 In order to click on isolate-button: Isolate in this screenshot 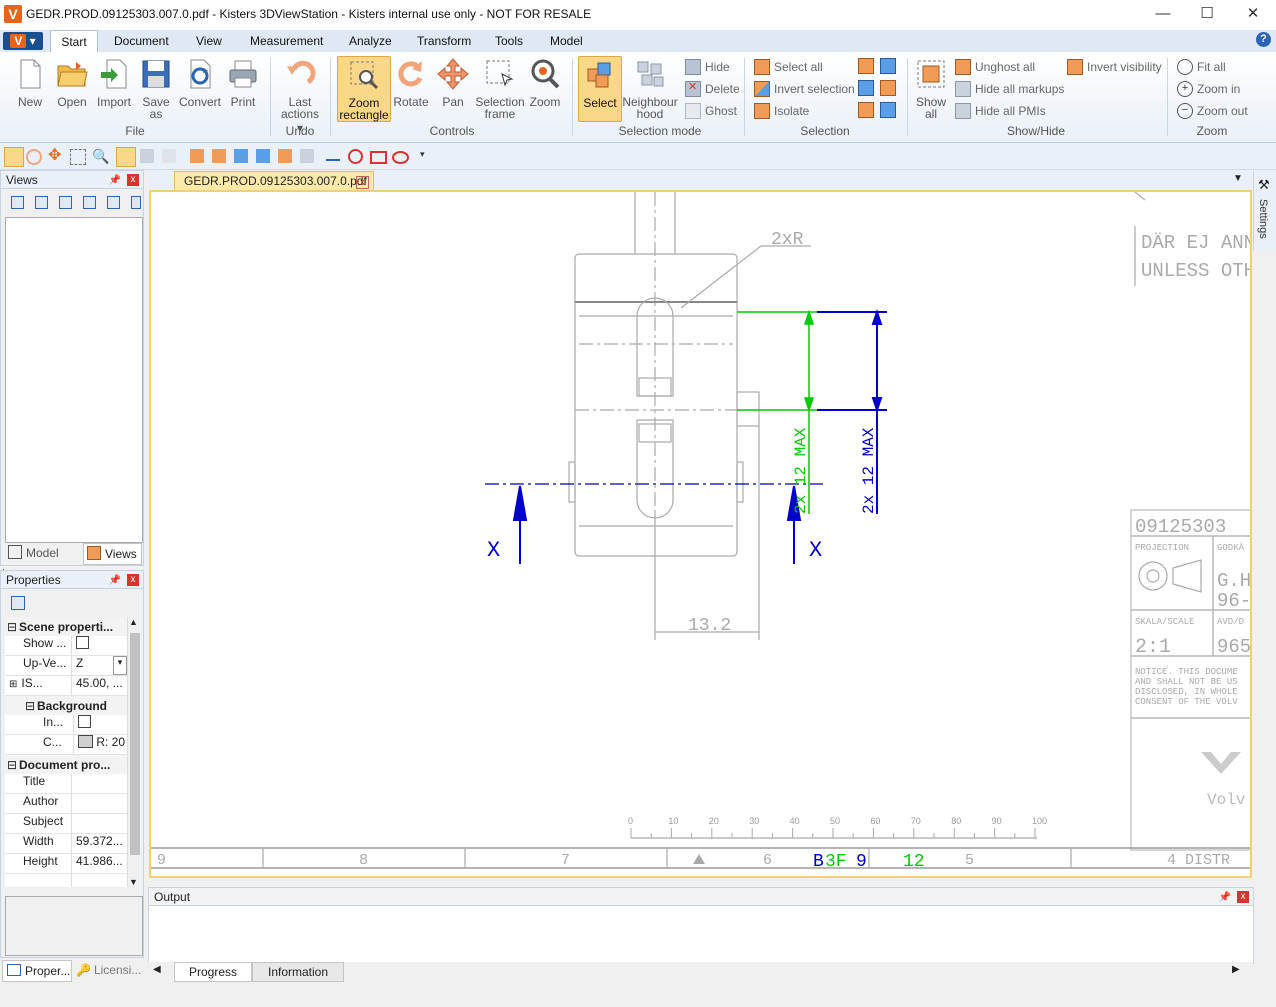, I will do `click(781, 111)`.